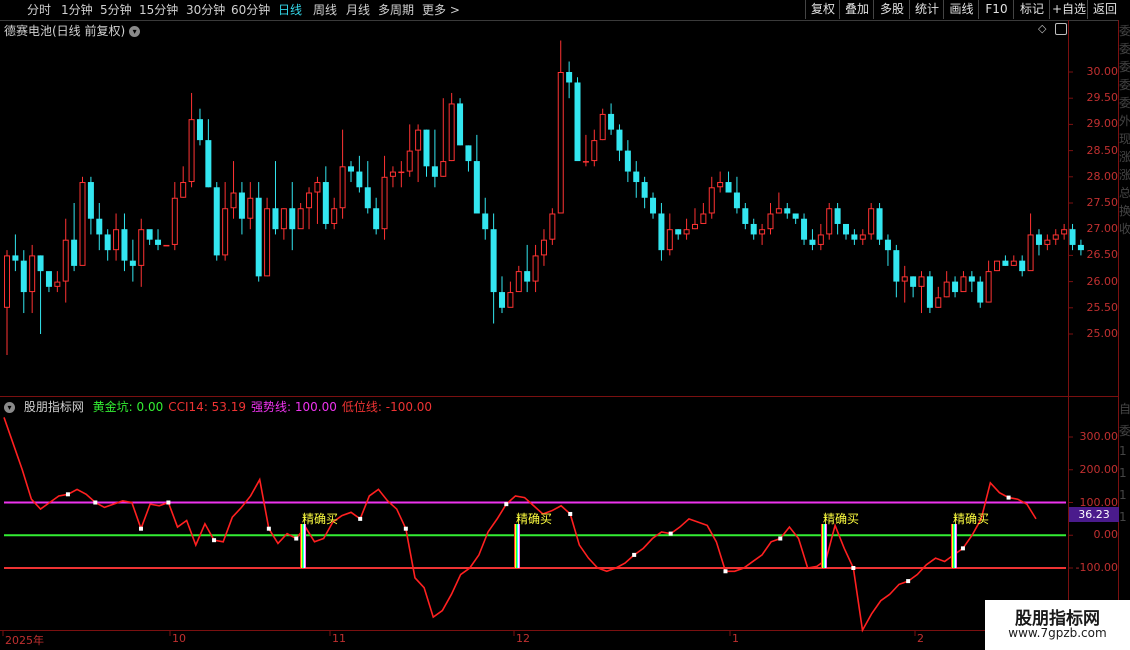  What do you see at coordinates (1124, 139) in the screenshot?
I see `strip-char: 现` at bounding box center [1124, 139].